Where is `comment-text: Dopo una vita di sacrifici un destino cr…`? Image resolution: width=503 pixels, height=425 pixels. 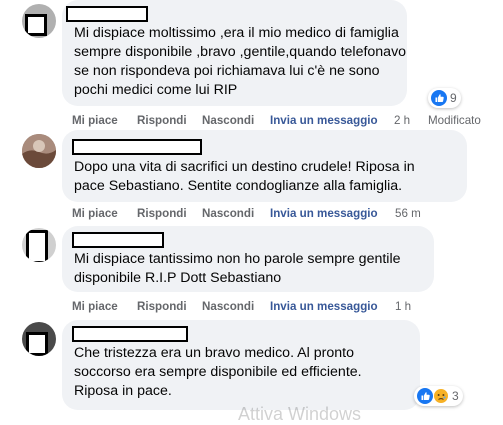 comment-text: Dopo una vita di sacrifici un destino cr… is located at coordinates (244, 176).